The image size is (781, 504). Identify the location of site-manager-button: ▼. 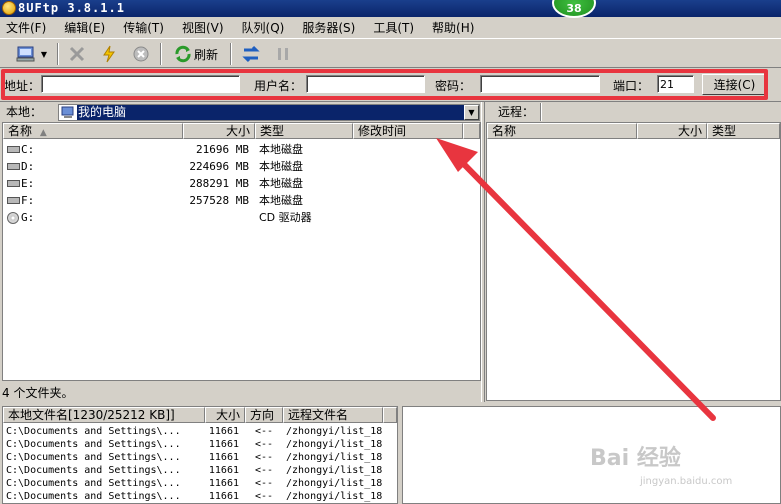
(31, 54).